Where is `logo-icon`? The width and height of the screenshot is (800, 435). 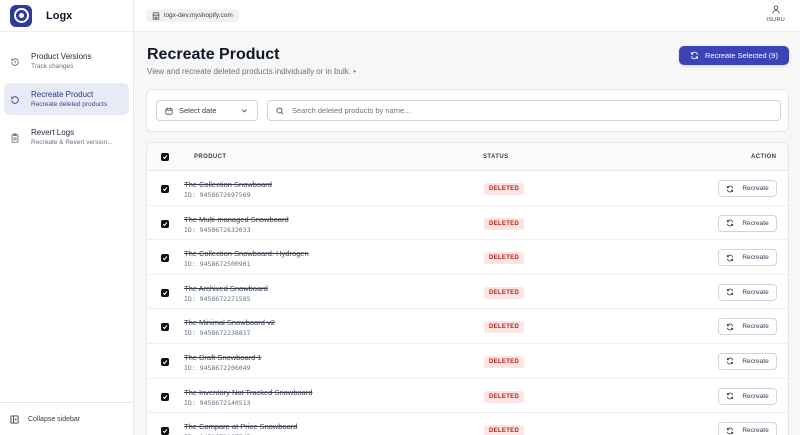 logo-icon is located at coordinates (21, 15).